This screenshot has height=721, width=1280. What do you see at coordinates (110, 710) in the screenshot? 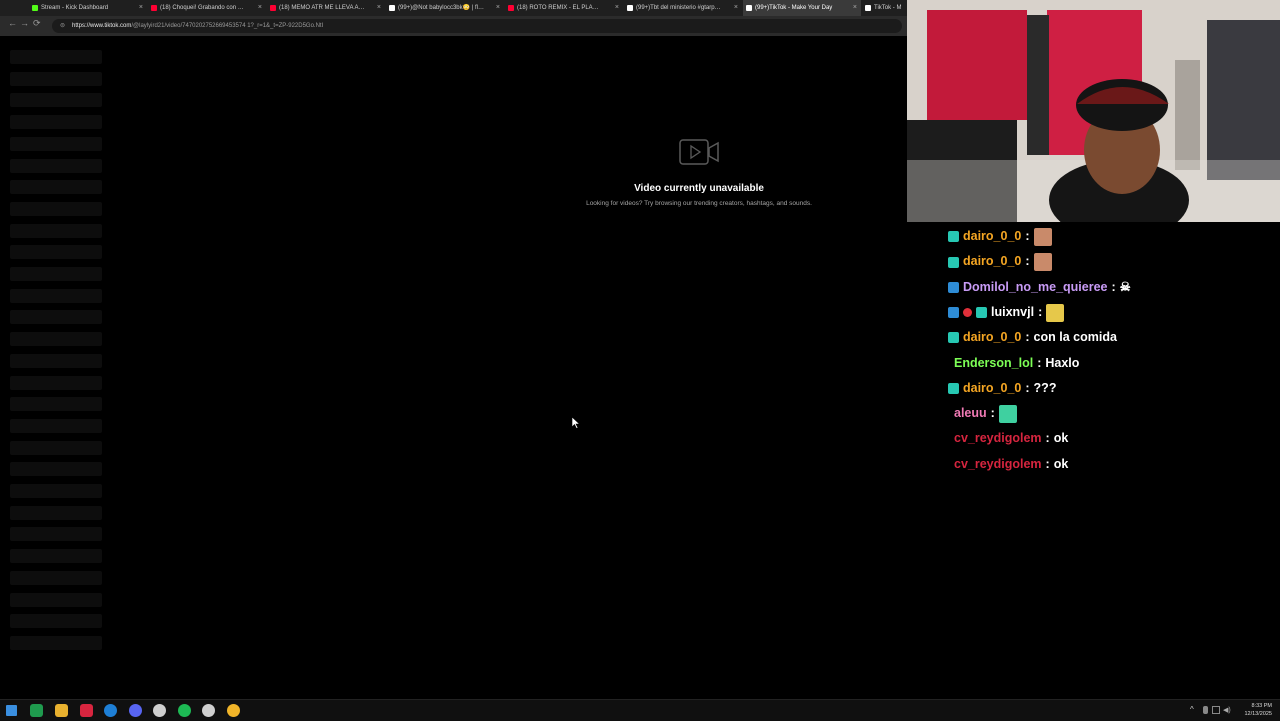
I see `edge-browser-icon` at bounding box center [110, 710].